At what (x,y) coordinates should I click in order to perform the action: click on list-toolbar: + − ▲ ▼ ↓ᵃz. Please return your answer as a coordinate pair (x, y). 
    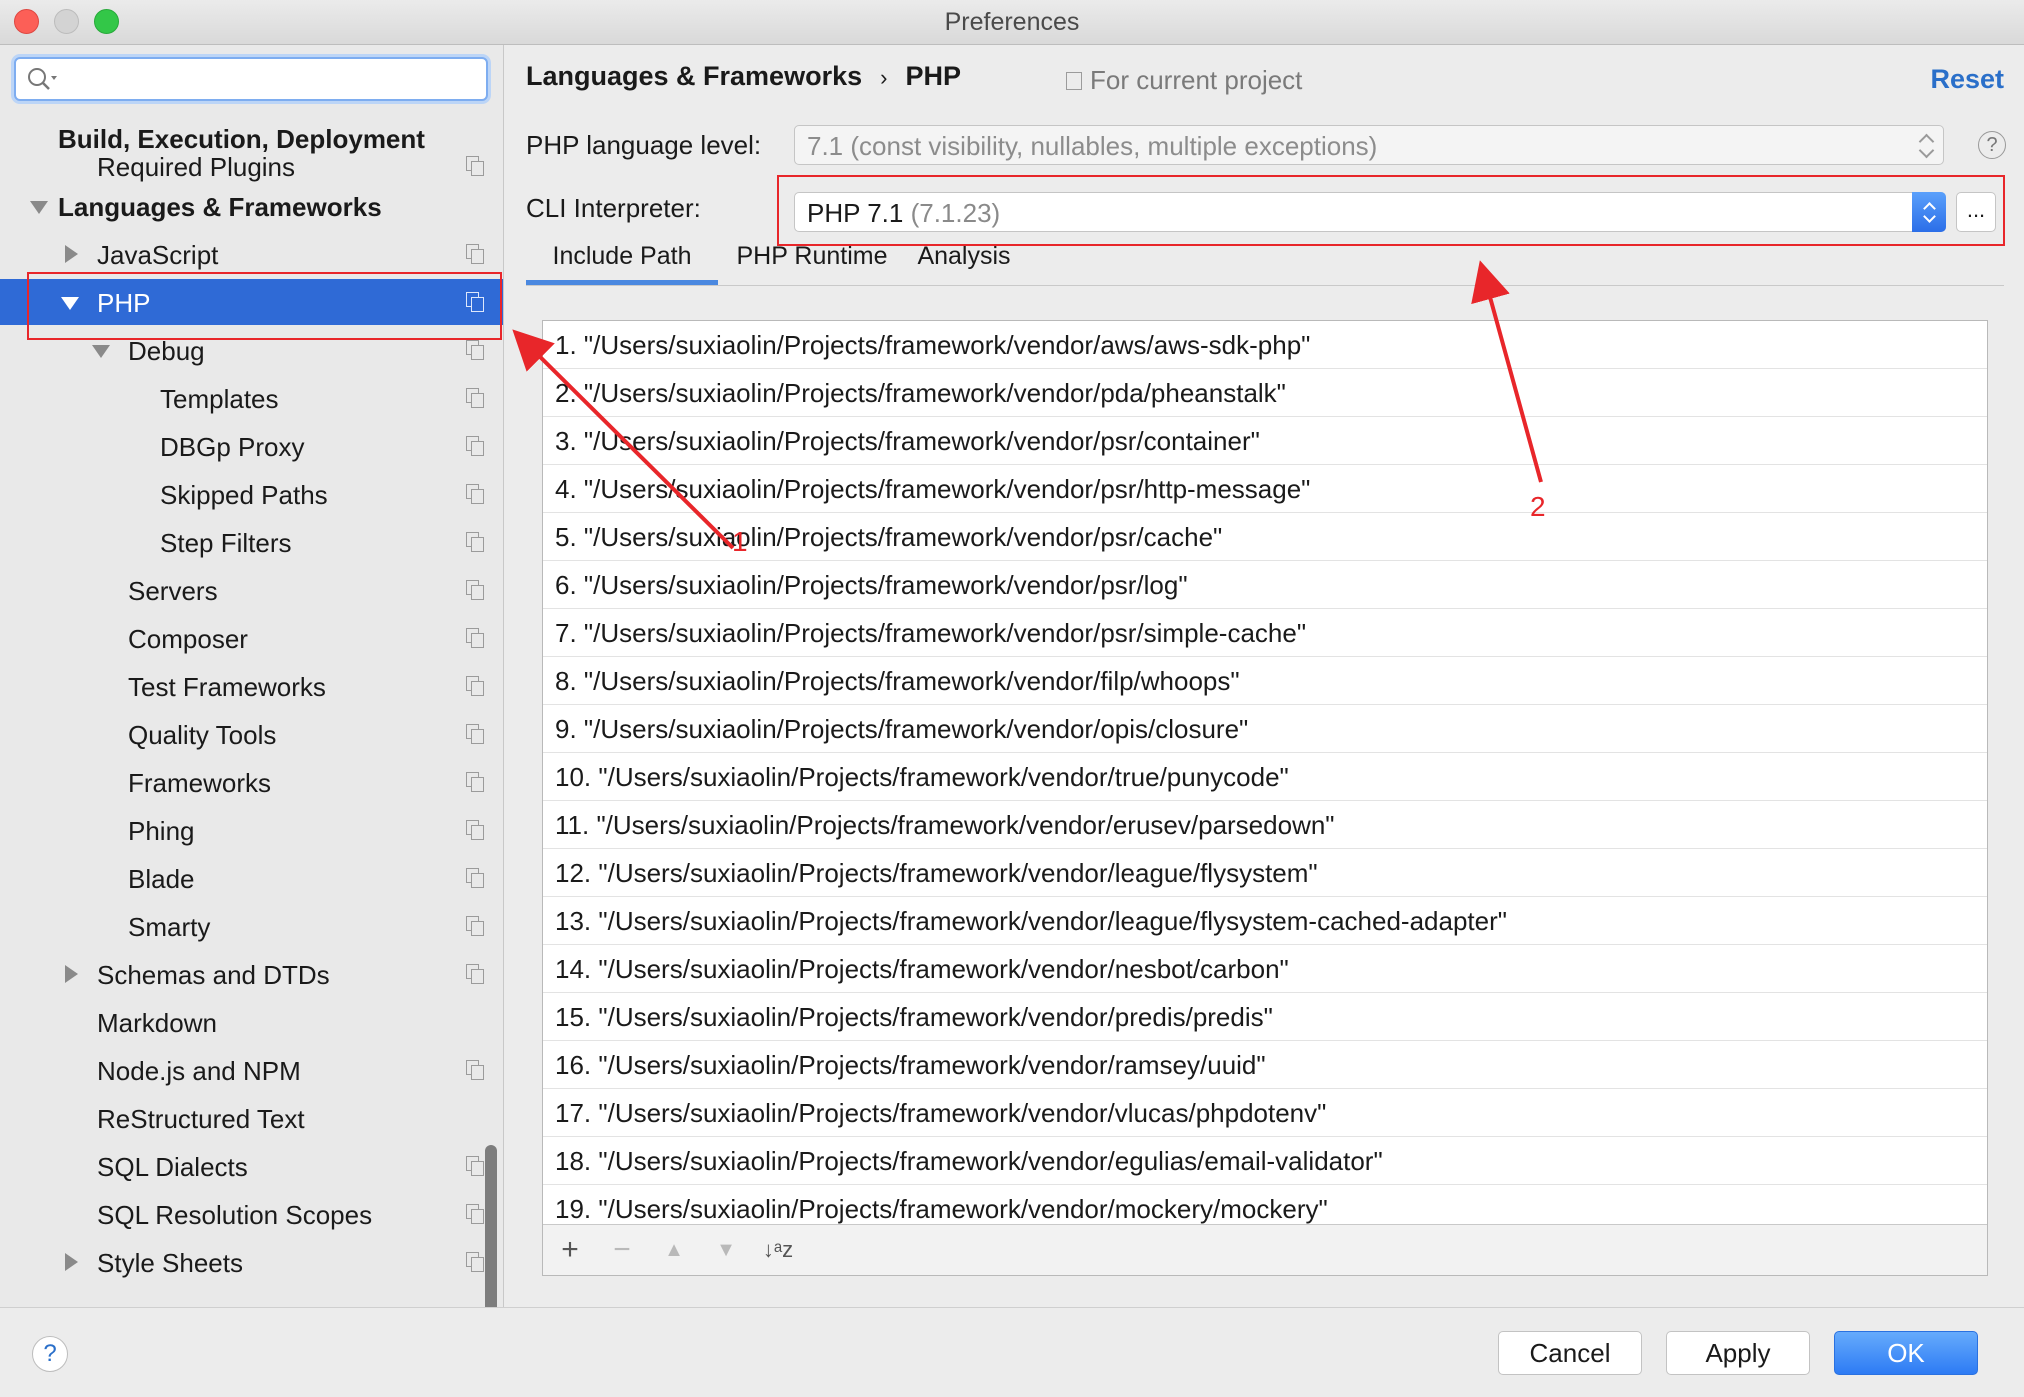
    Looking at the image, I should click on (1265, 1249).